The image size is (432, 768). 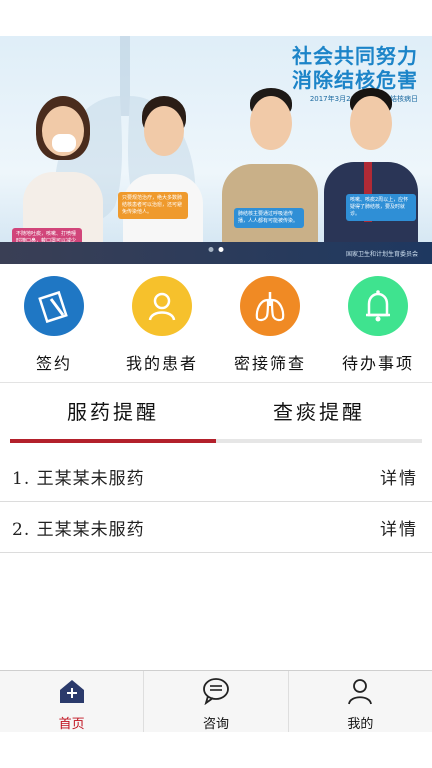 I want to click on list-item: 1. 王某某未服药 详情, so click(x=216, y=476).